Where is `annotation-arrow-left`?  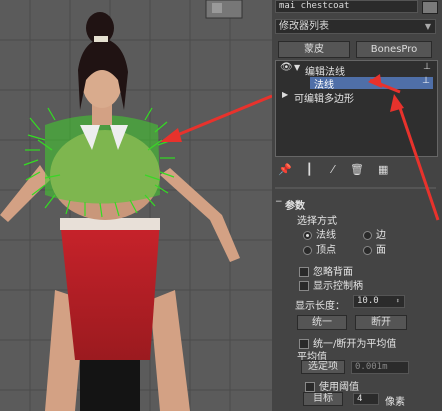 annotation-arrow-left is located at coordinates (216, 118).